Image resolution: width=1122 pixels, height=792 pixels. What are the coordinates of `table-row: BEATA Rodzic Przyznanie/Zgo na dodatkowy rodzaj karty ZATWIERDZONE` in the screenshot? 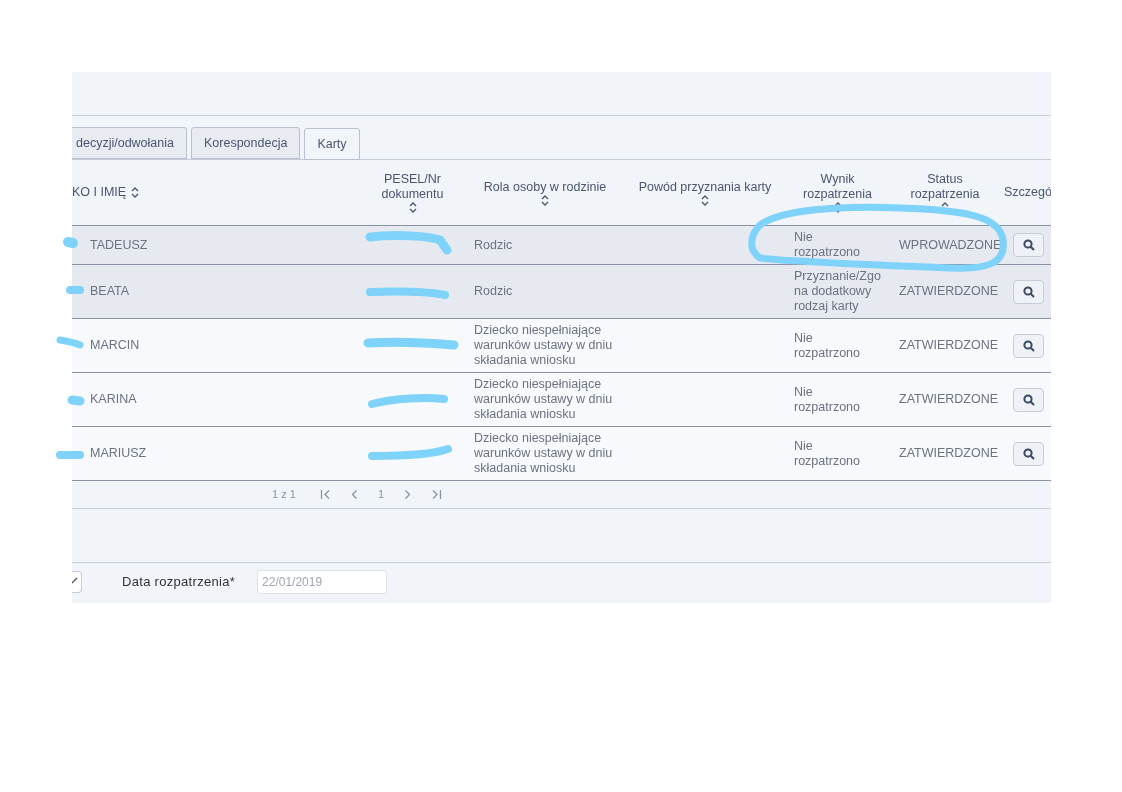 It's located at (561, 292).